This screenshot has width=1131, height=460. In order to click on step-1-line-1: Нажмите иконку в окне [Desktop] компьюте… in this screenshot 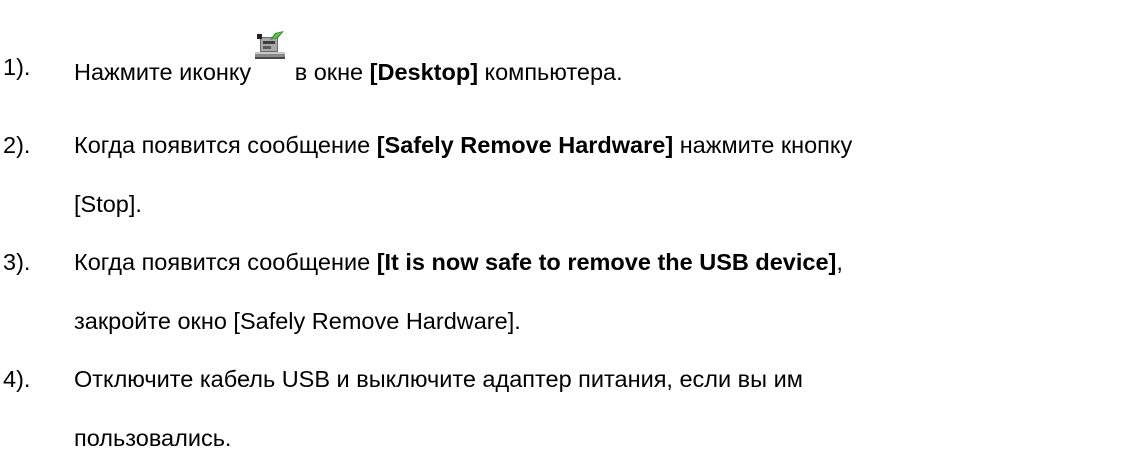, I will do `click(348, 59)`.